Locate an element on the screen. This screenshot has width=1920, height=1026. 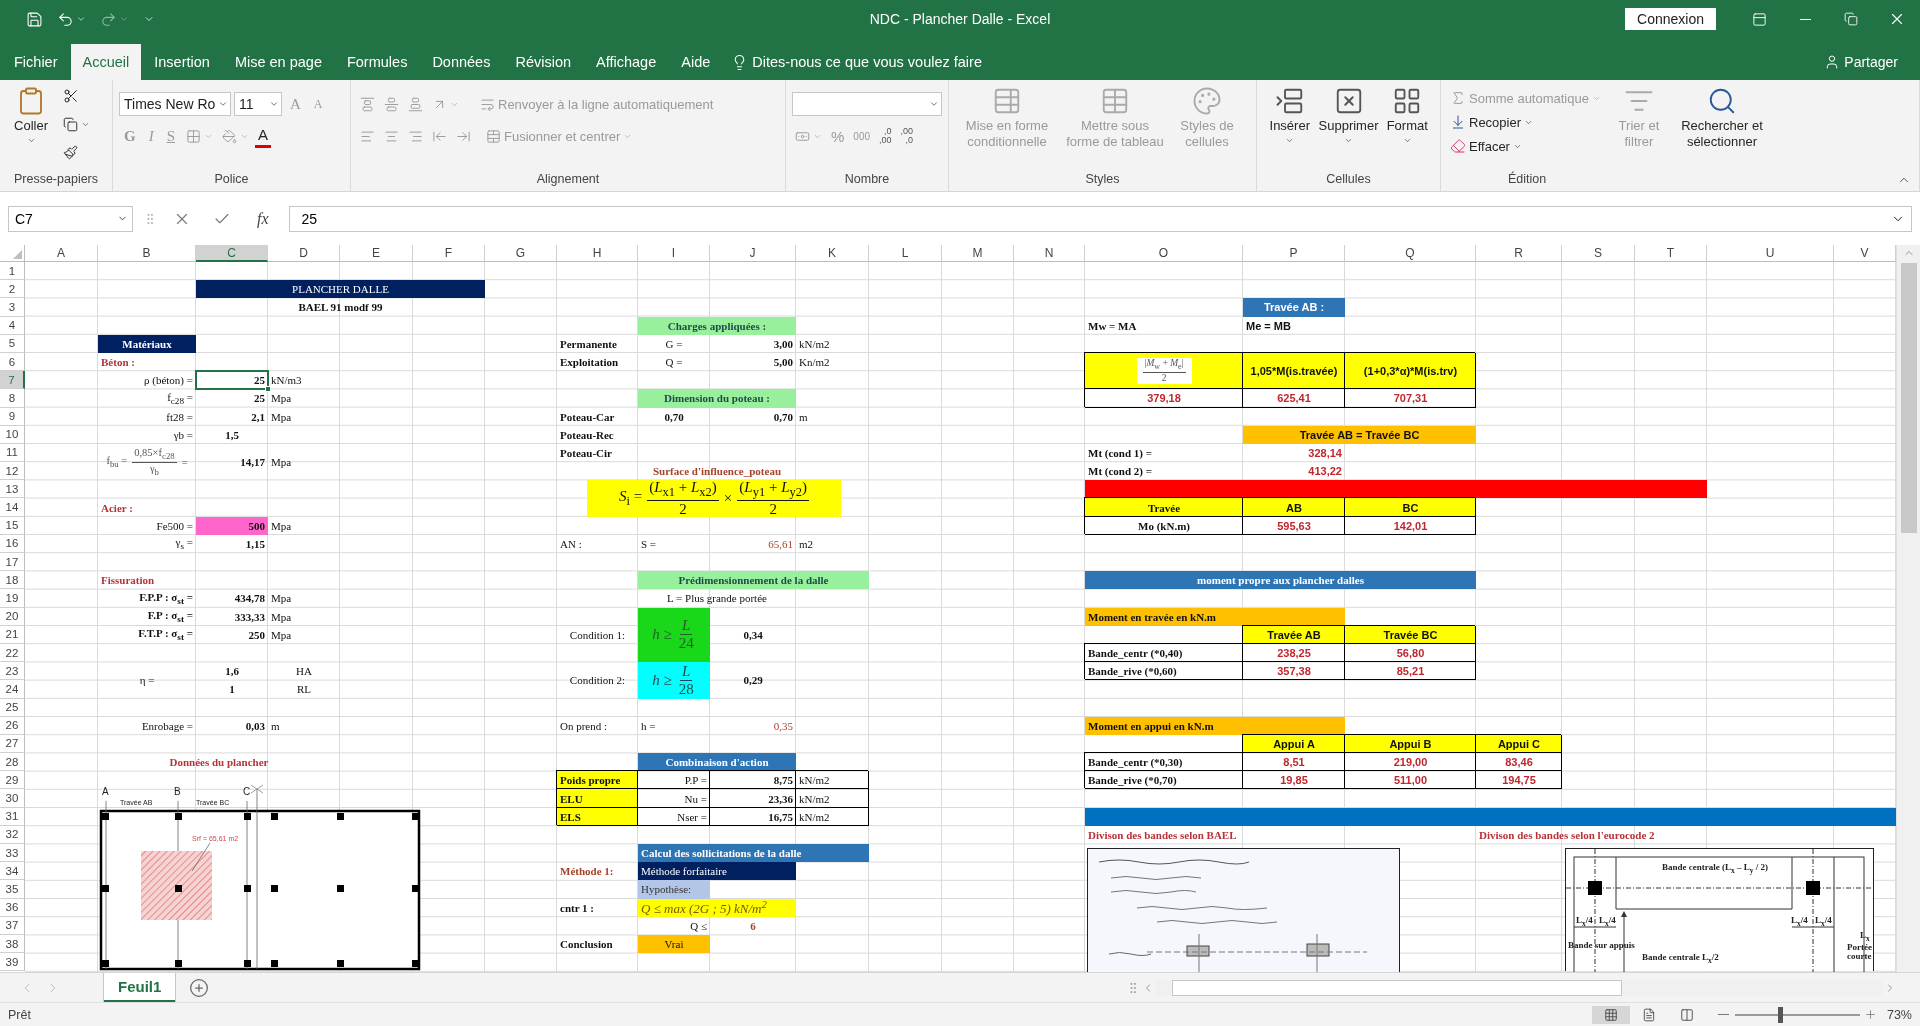
column-header: A is located at coordinates (61, 253).